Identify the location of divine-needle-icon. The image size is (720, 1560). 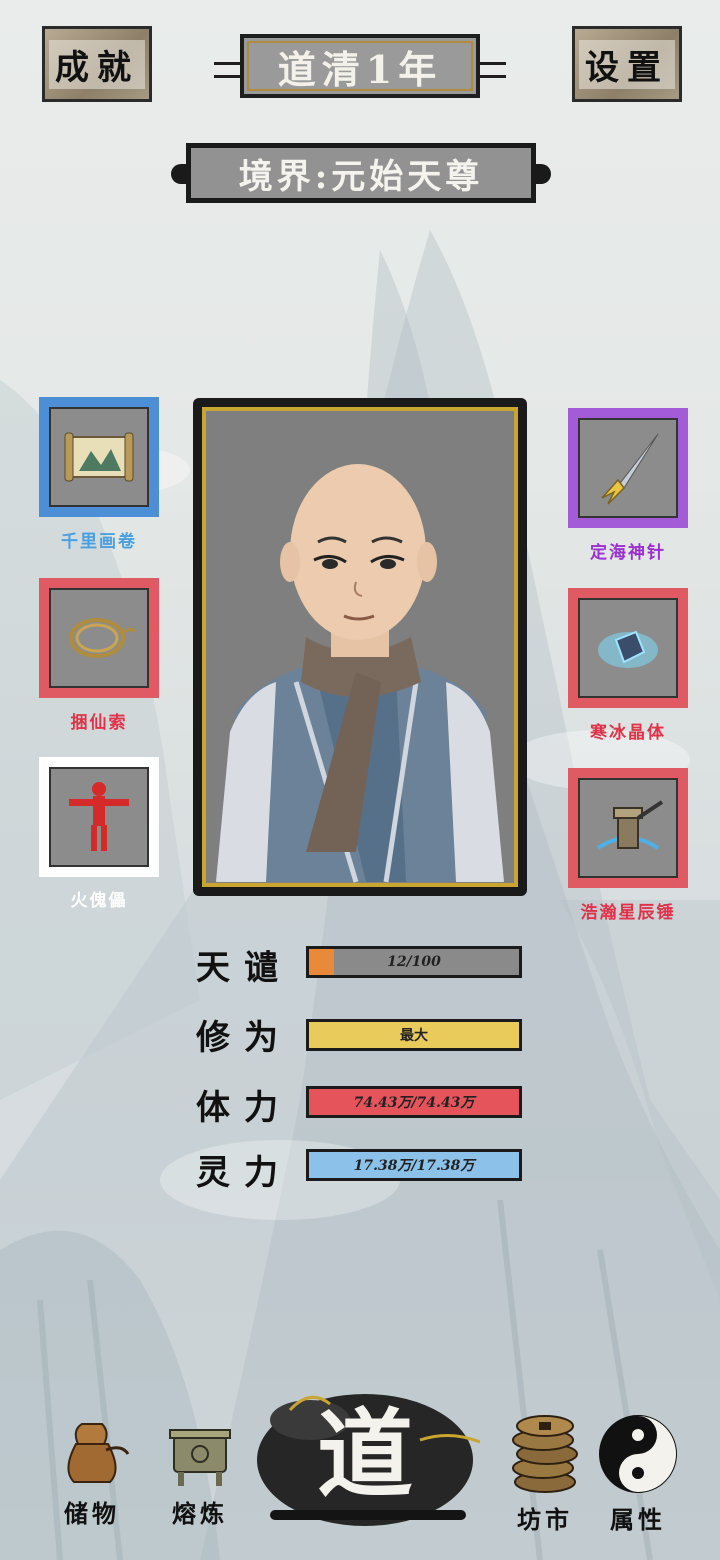
(630, 469).